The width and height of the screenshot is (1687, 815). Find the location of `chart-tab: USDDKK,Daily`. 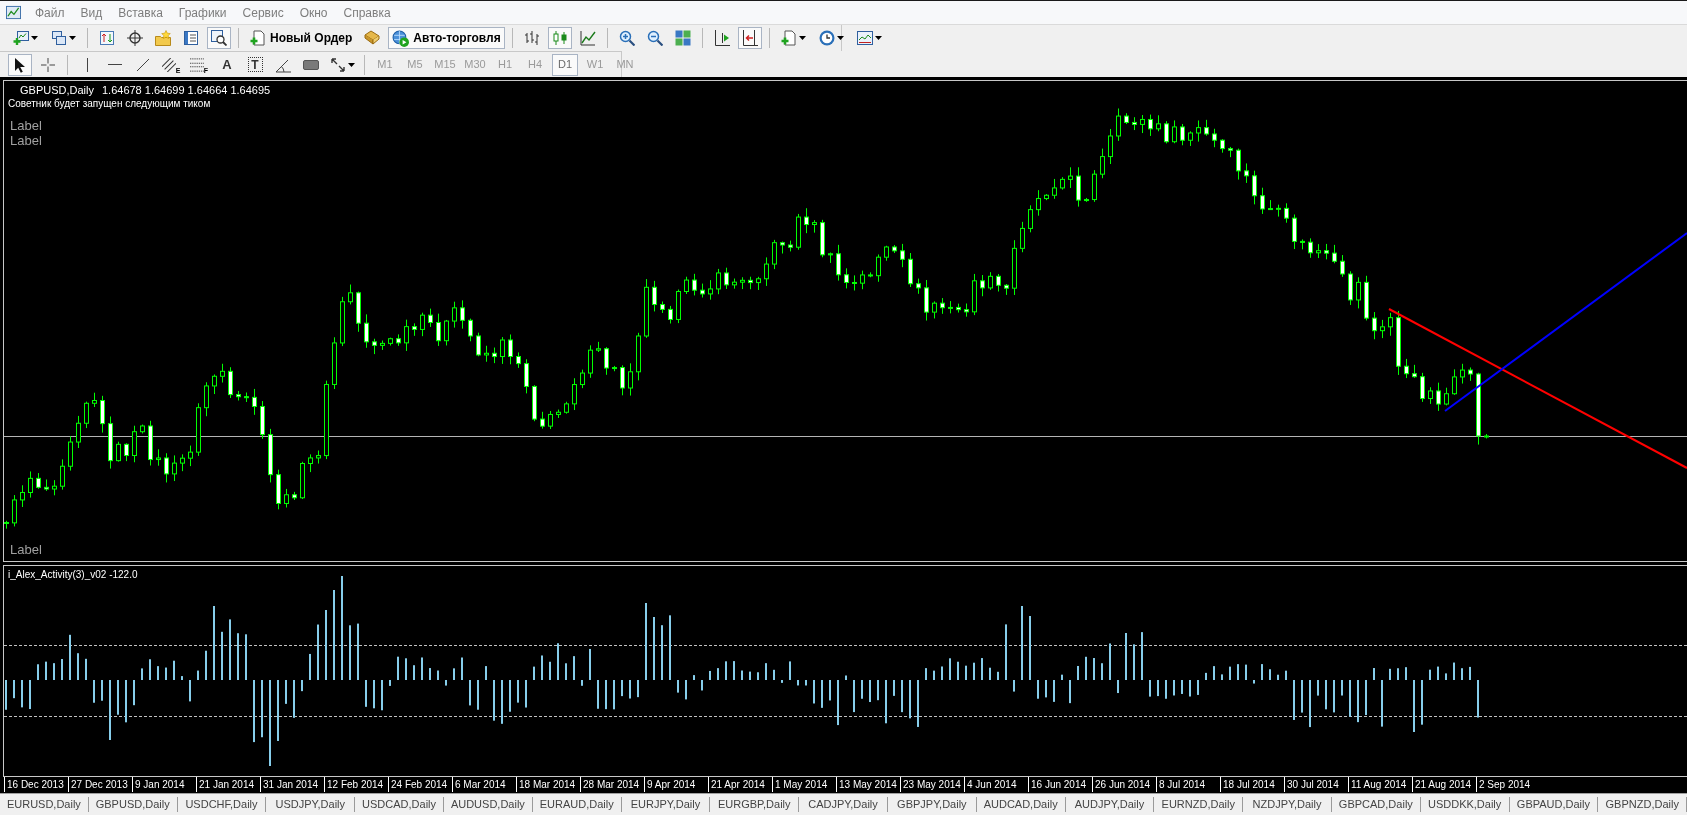

chart-tab: USDDKK,Daily is located at coordinates (1465, 804).